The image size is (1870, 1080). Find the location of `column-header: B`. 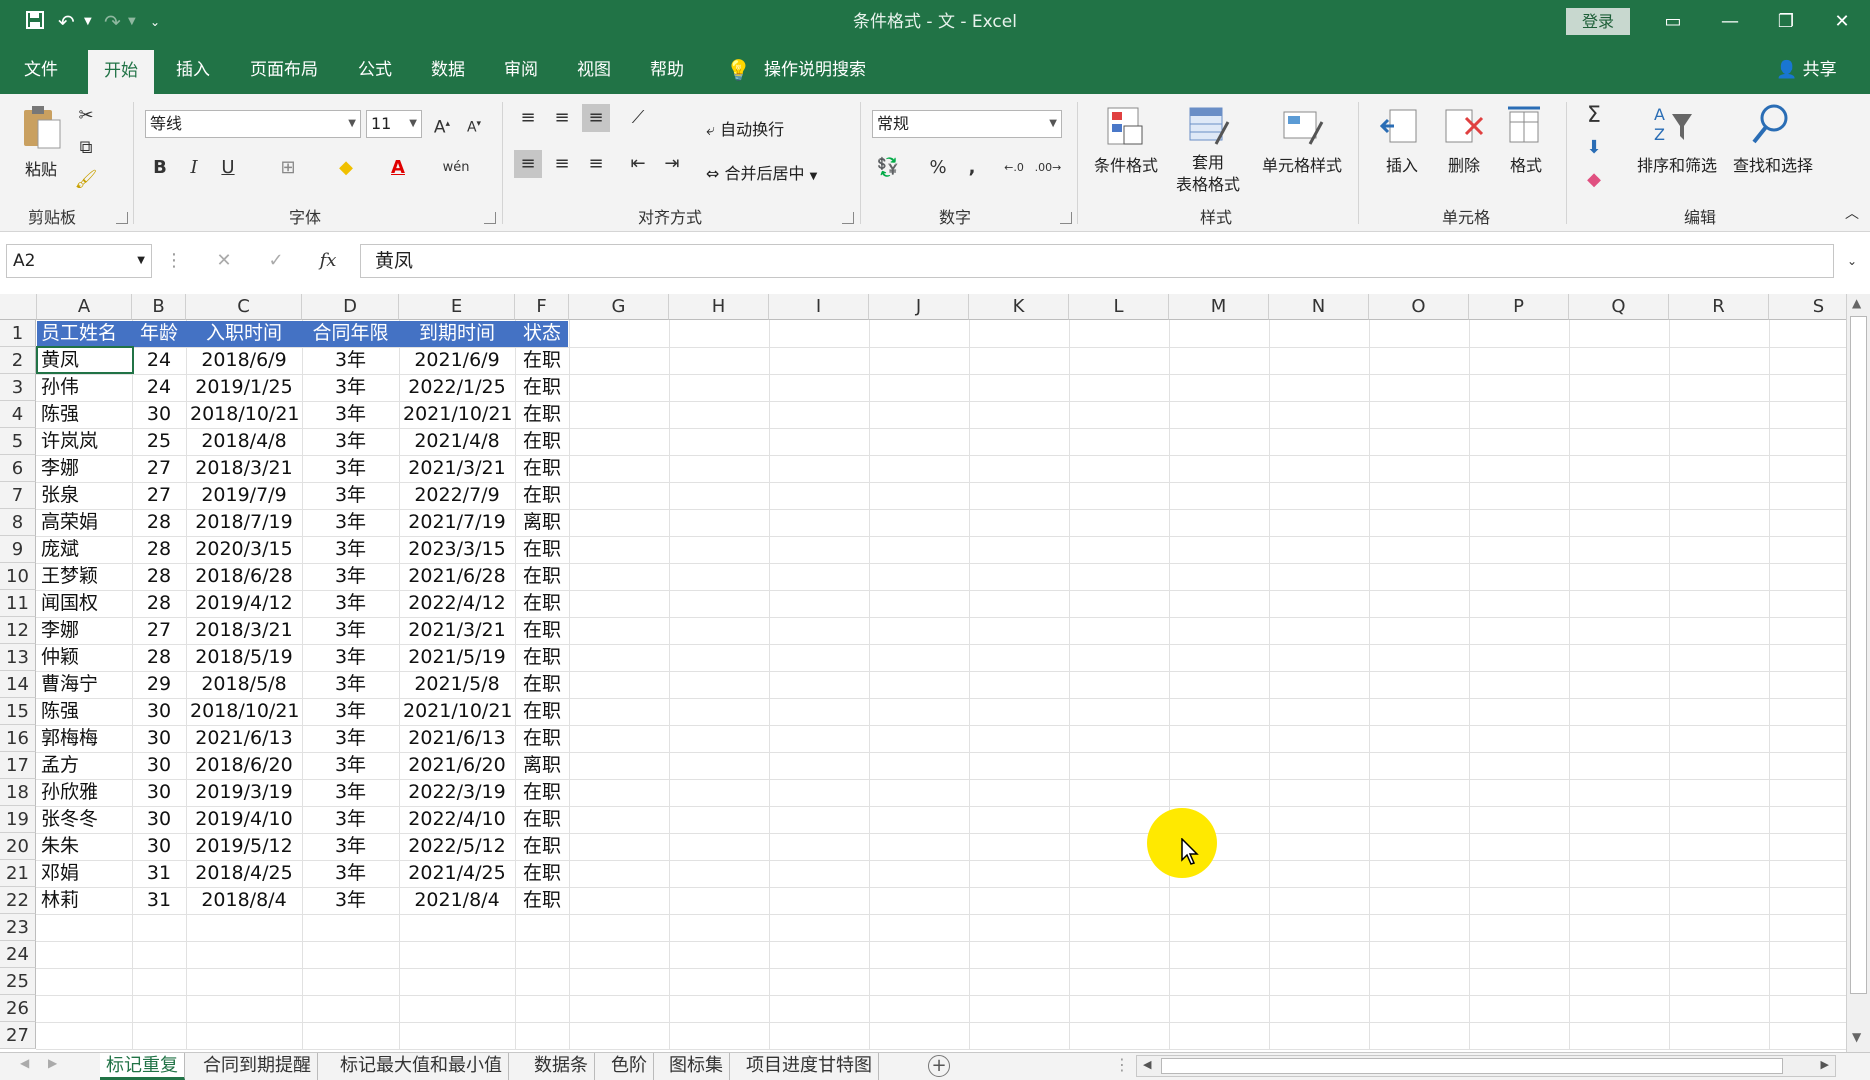

column-header: B is located at coordinates (159, 307).